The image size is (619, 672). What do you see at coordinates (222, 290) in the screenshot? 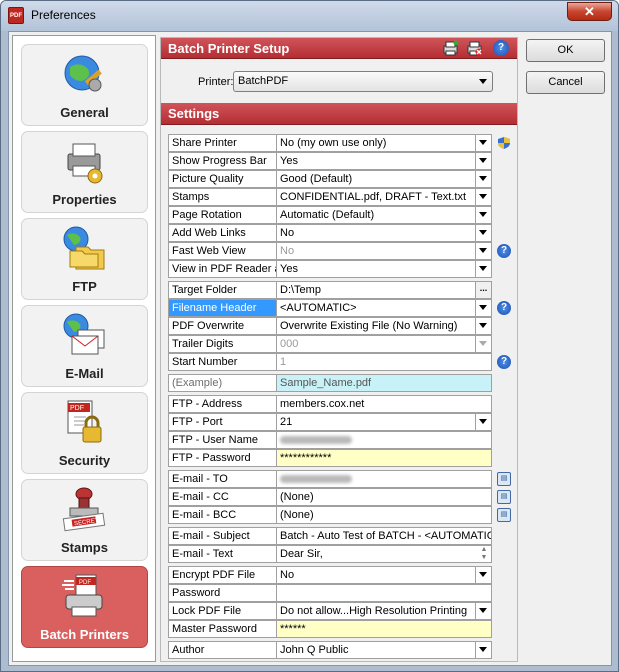
I see `setting-label: Target Folder` at bounding box center [222, 290].